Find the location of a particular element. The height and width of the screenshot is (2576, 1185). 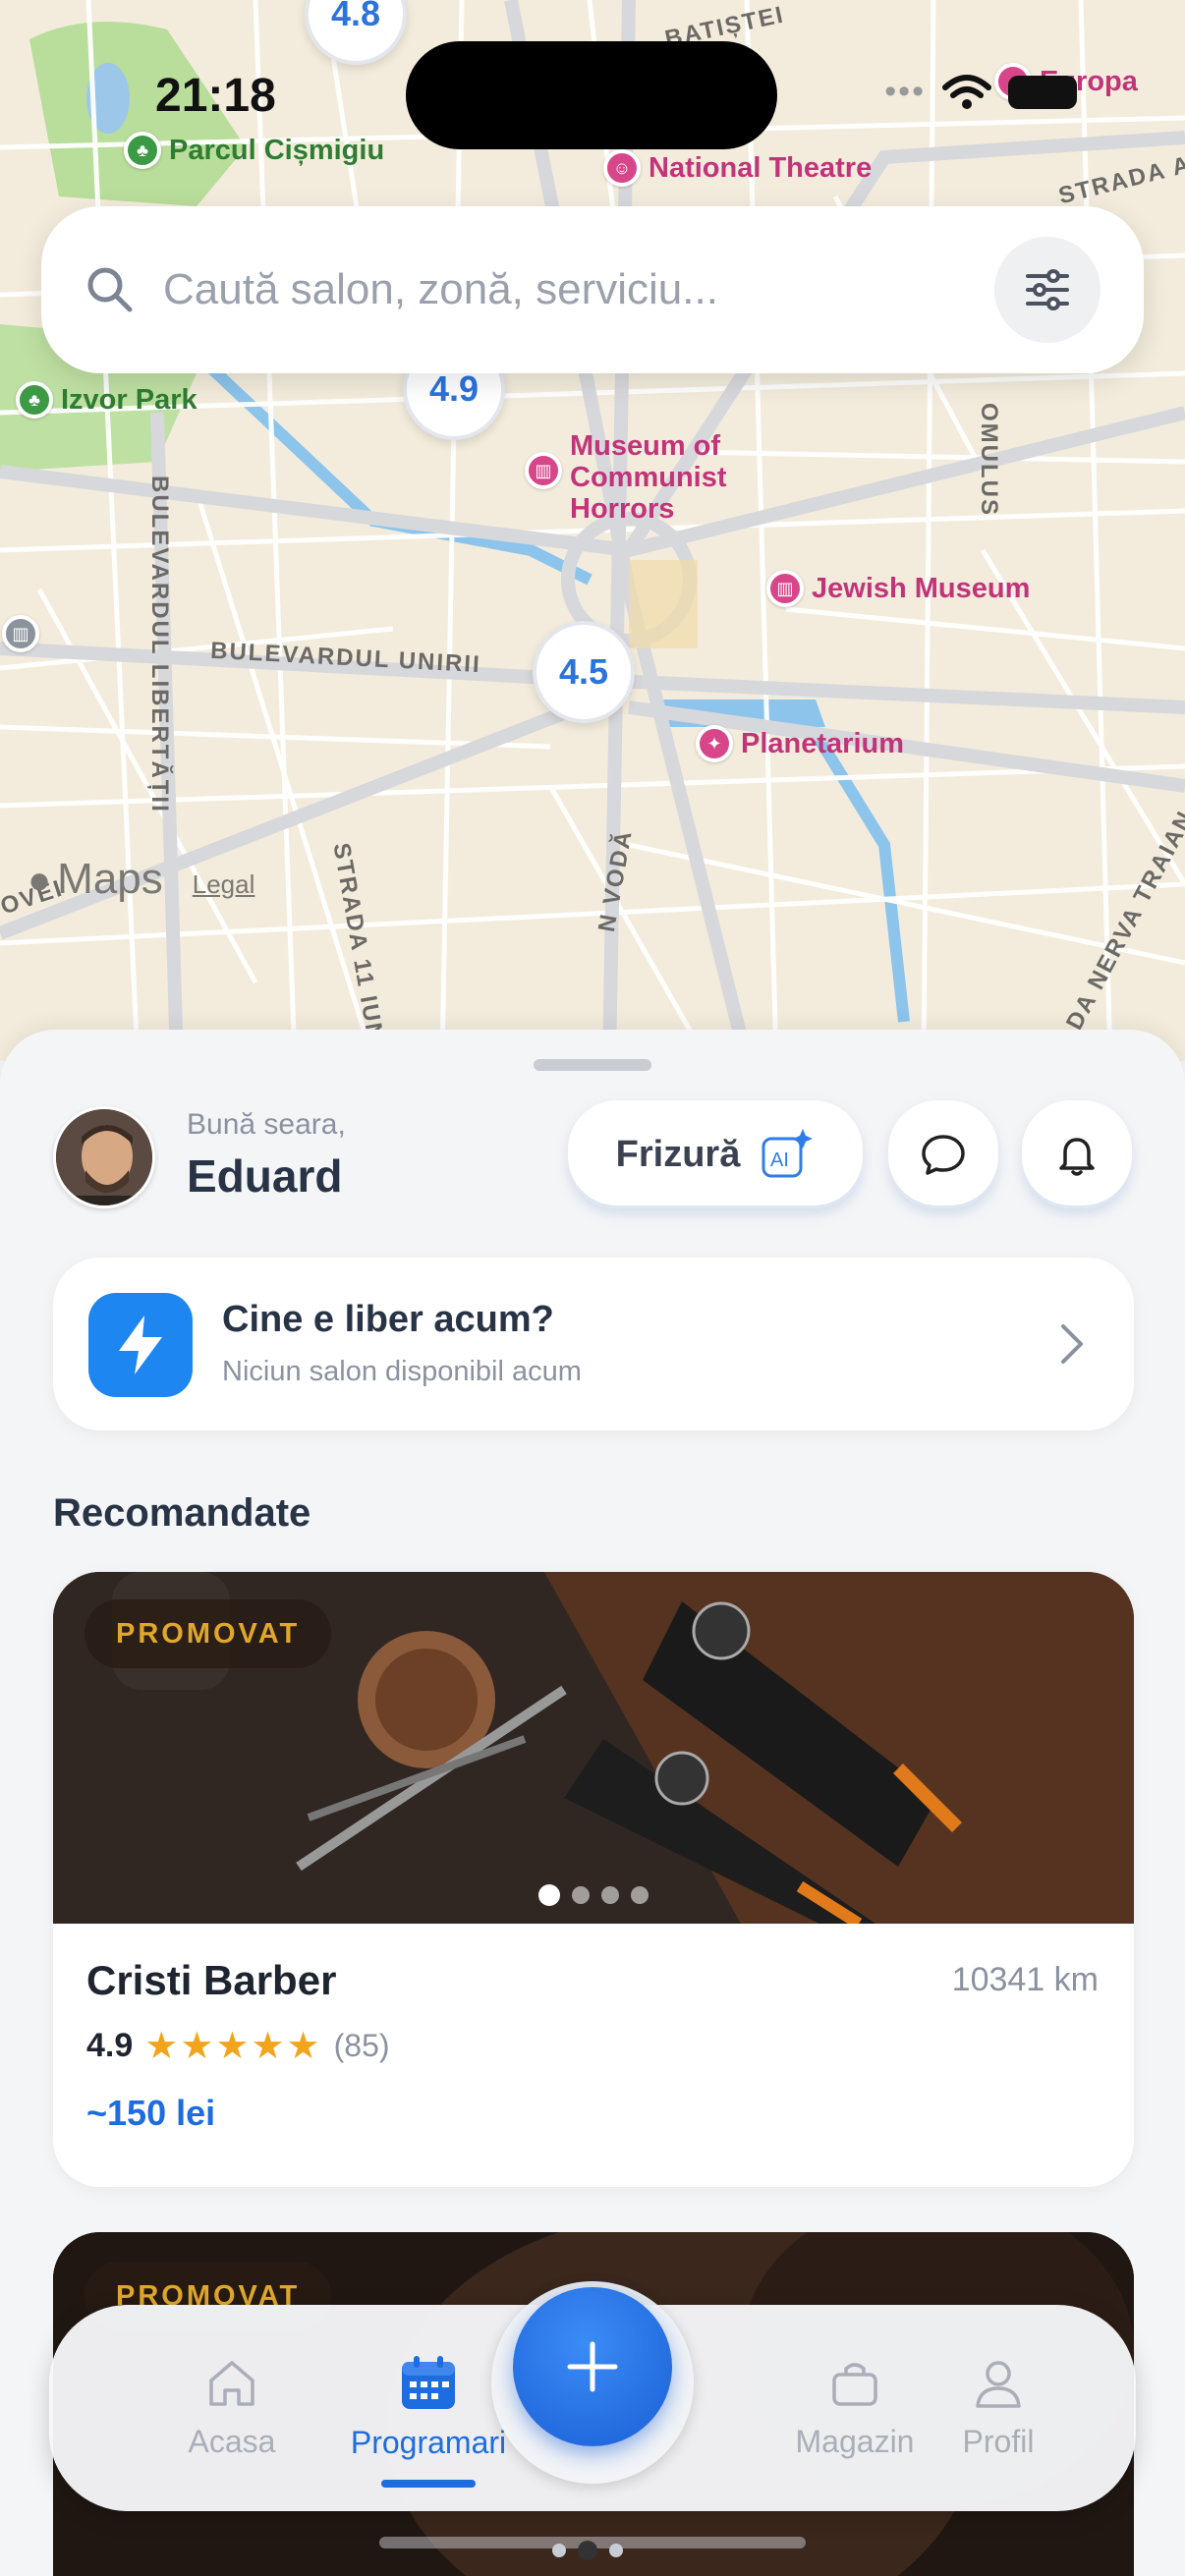

poi-museum-label: Museum of Communist Horrors is located at coordinates (649, 477).